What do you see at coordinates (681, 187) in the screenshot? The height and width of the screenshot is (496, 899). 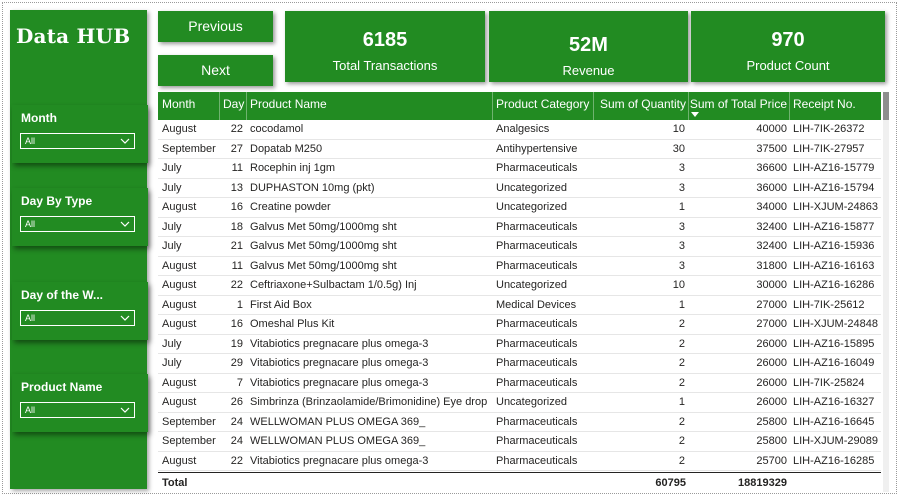 I see `cell-sum-of-quantity: 3` at bounding box center [681, 187].